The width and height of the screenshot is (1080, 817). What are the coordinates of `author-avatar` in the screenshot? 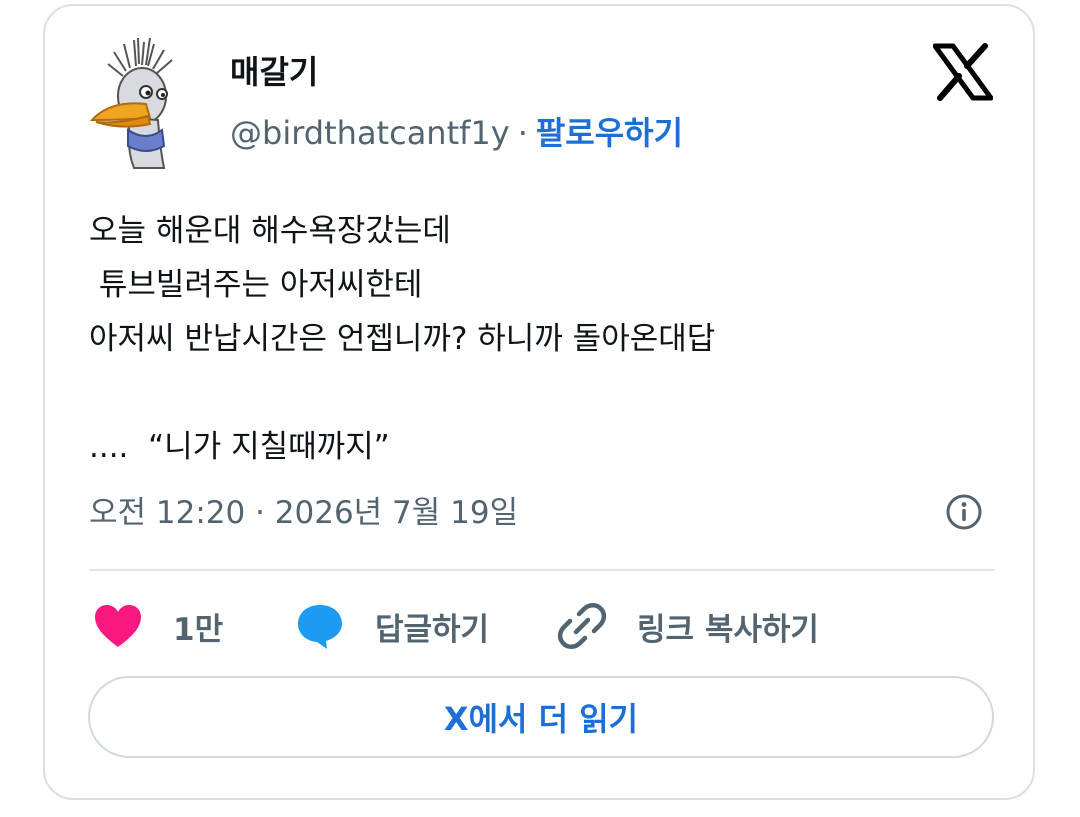 It's located at (146, 103).